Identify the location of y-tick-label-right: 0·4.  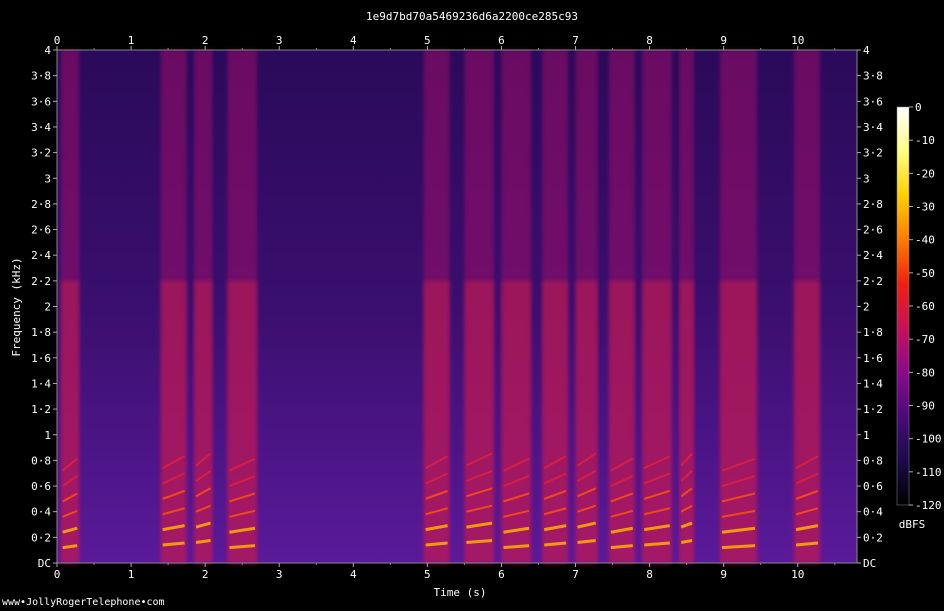
(873, 512).